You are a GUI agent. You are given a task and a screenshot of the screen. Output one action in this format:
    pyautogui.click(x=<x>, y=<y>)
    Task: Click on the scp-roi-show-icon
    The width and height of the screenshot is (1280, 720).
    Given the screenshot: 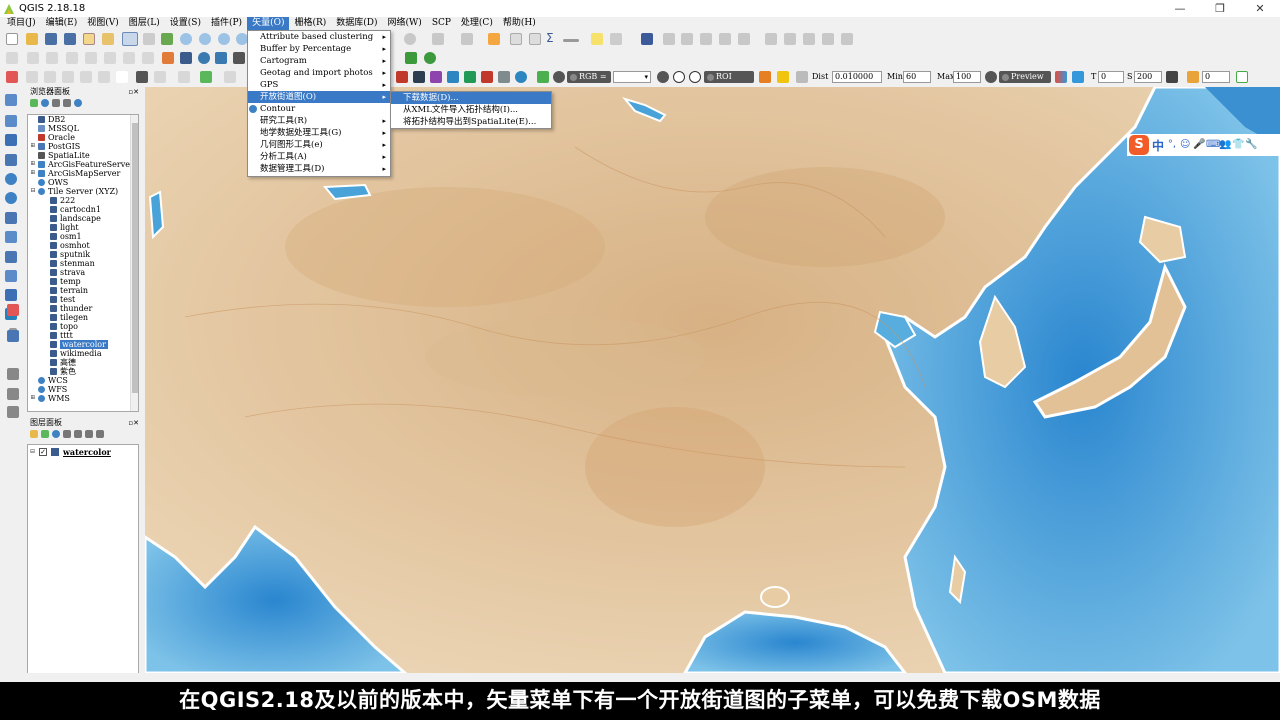 What is the action you would take?
    pyautogui.click(x=695, y=77)
    